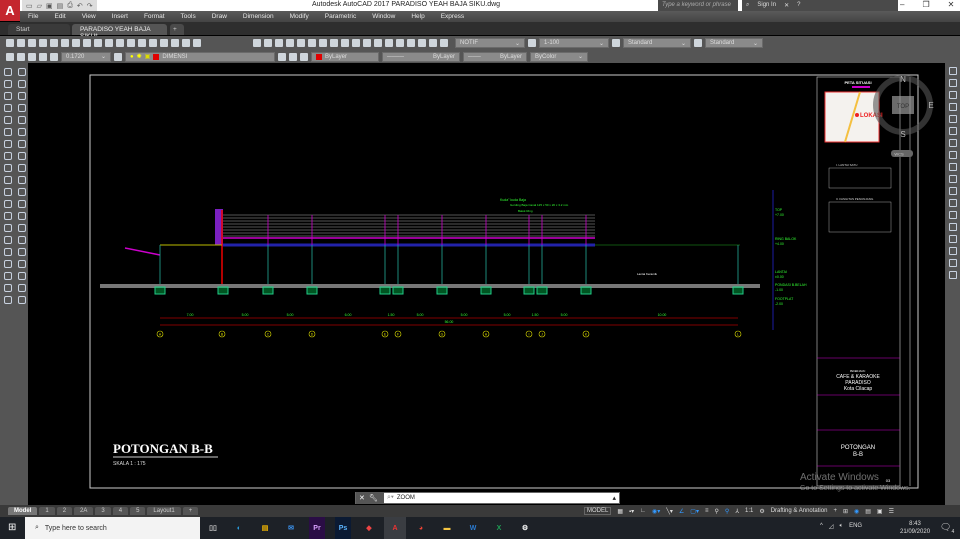 This screenshot has width=960, height=539. Describe the element at coordinates (112, 528) in the screenshot. I see `taskbar-search-input: ⌕ Type here to search` at that location.